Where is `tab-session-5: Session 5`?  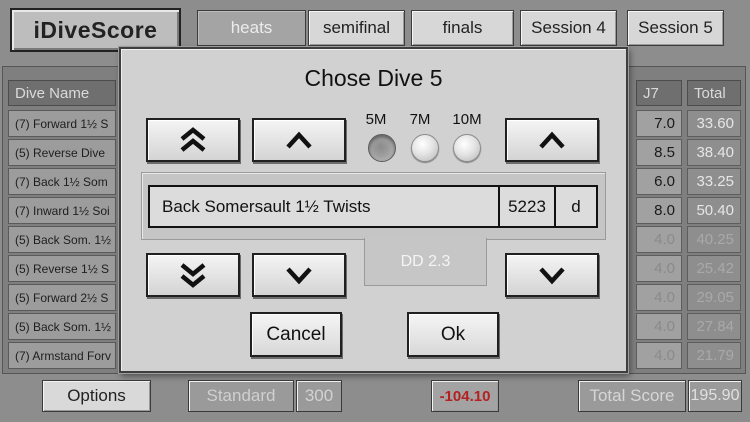
tab-session-5: Session 5 is located at coordinates (675, 28).